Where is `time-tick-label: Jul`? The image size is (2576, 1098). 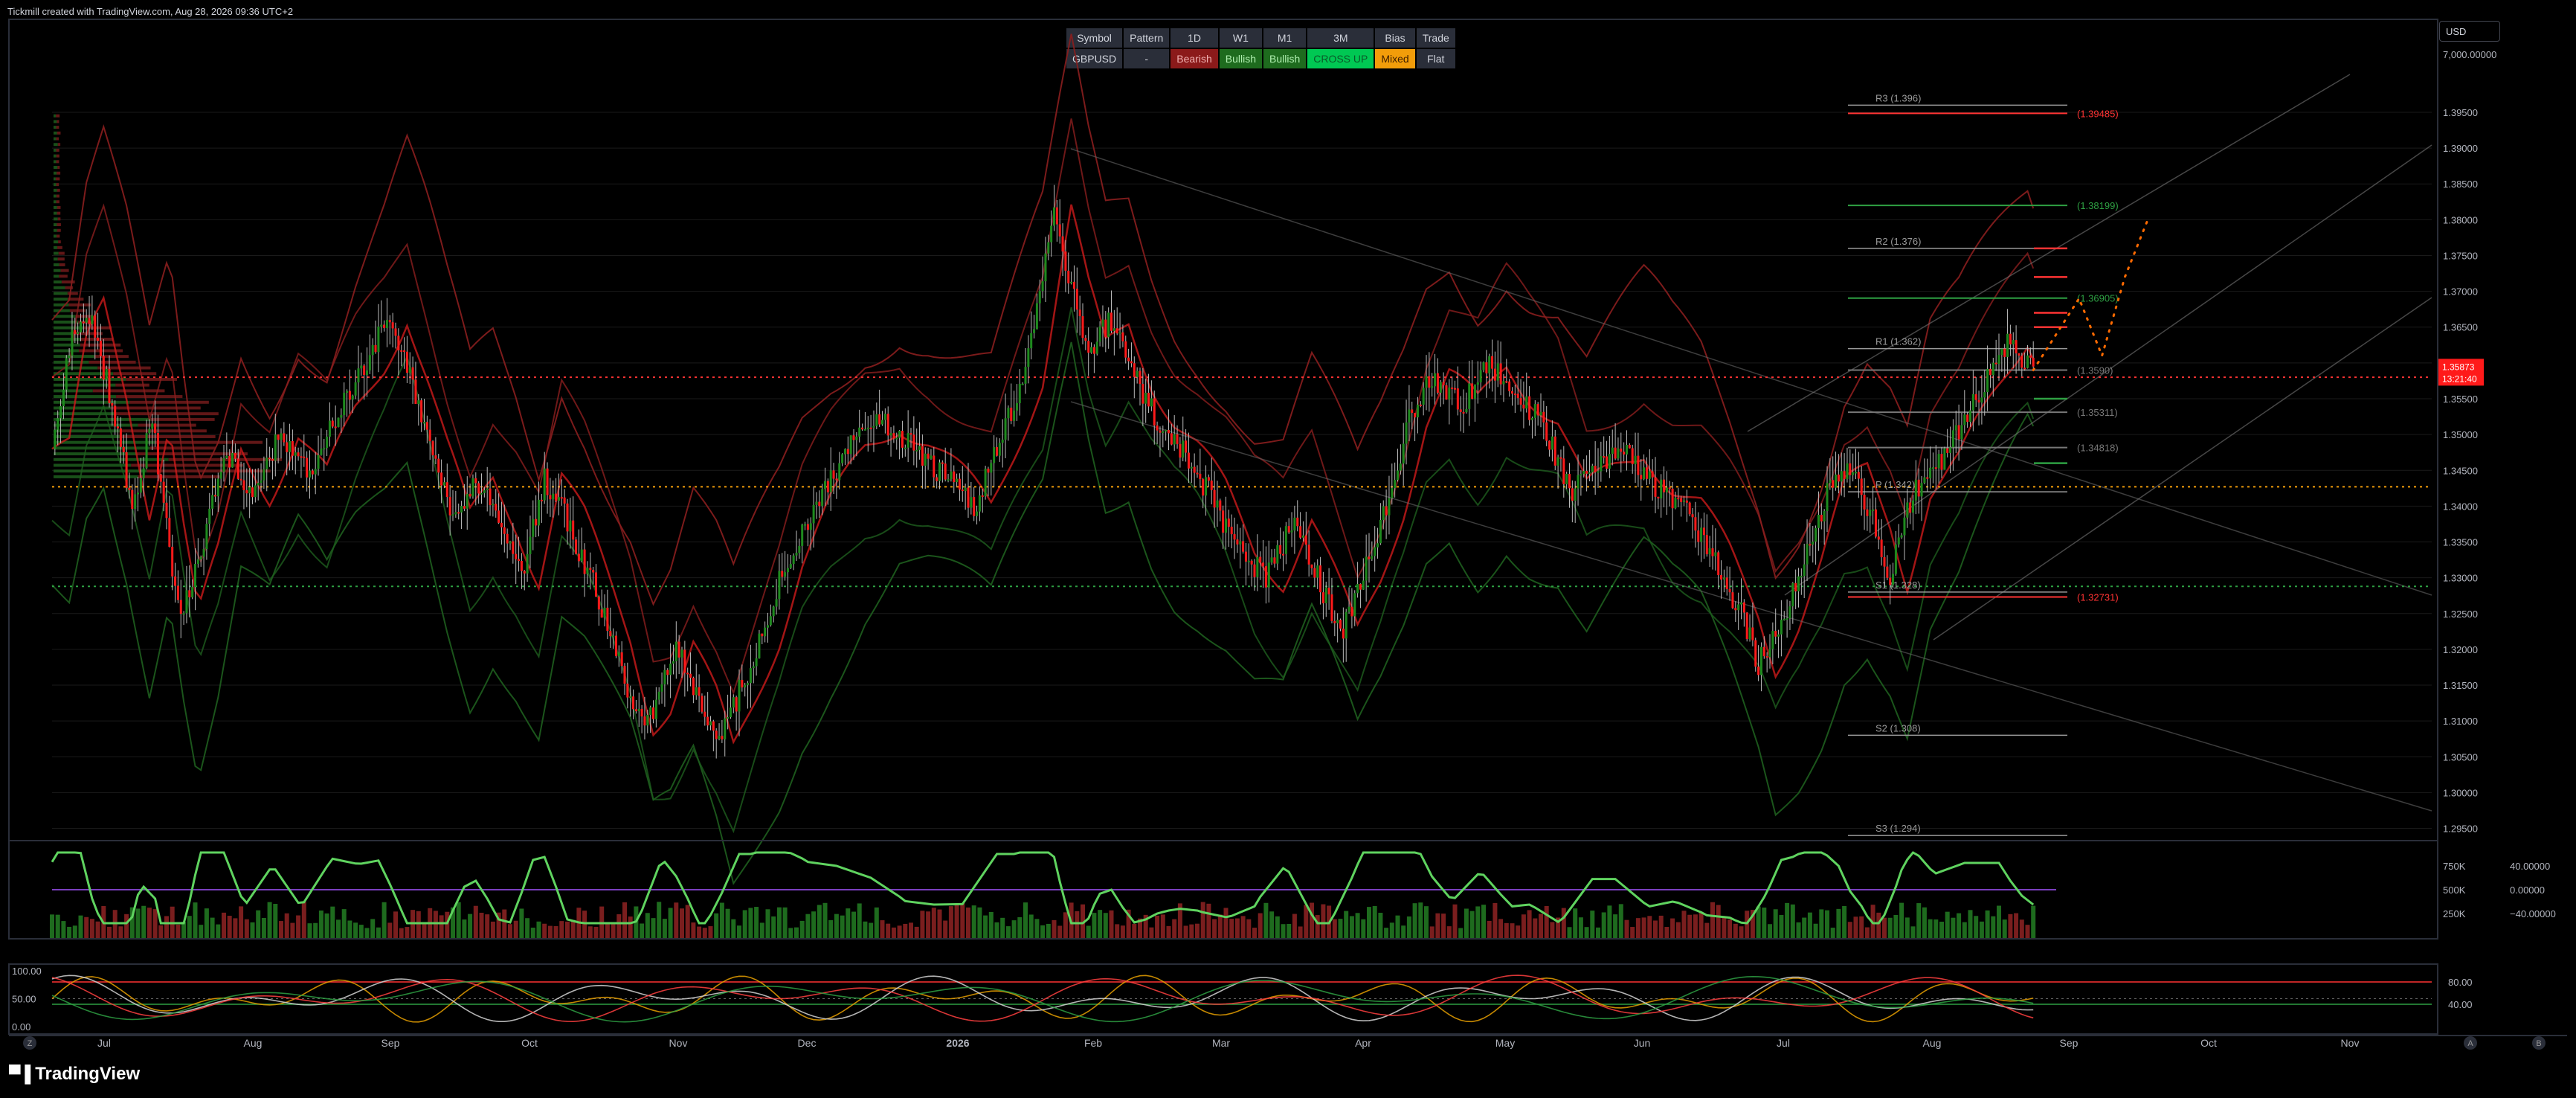 time-tick-label: Jul is located at coordinates (104, 1043).